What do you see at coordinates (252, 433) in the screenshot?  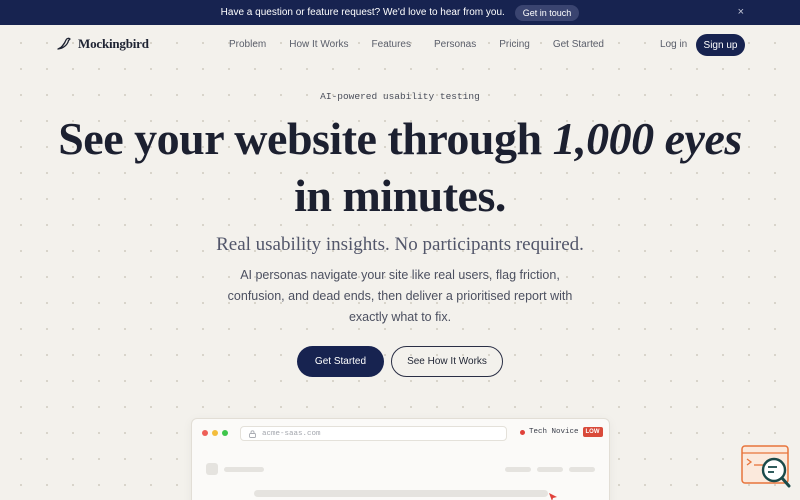 I see `lock-icon` at bounding box center [252, 433].